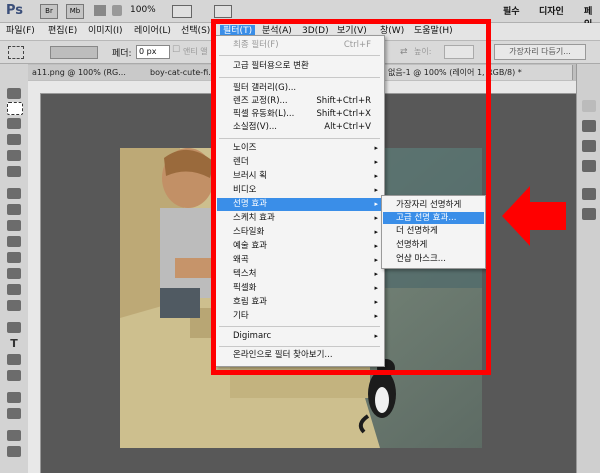 The image size is (600, 473). I want to click on antialias-checkbox: ☐, so click(176, 50).